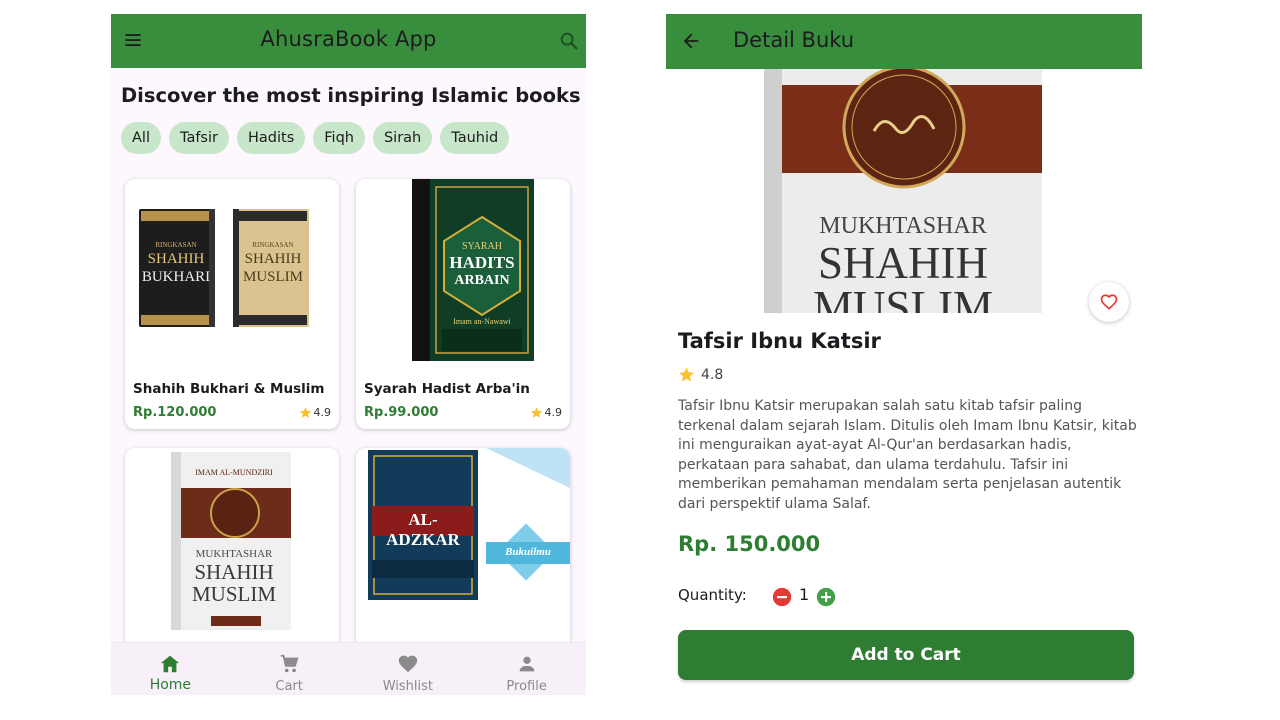 The width and height of the screenshot is (1280, 720). I want to click on book-title: Tafsir Ibnu Katsir, so click(779, 341).